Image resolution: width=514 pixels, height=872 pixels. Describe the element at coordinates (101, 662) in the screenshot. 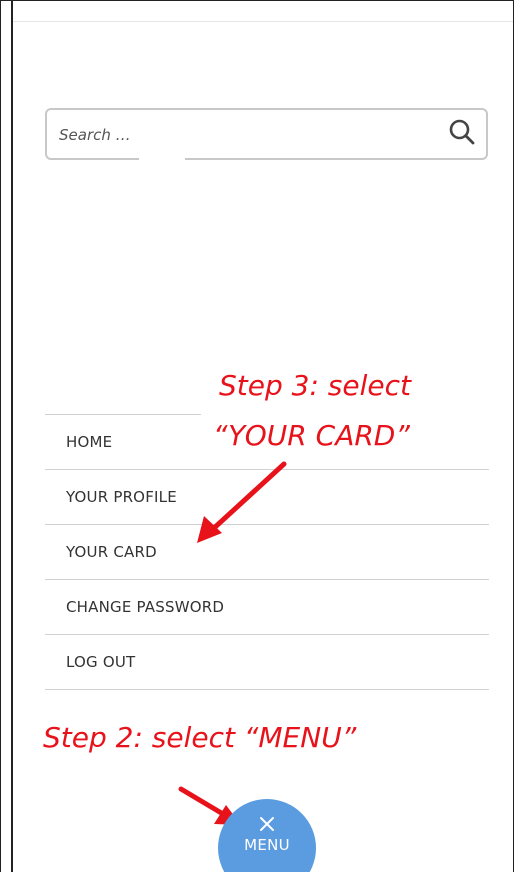

I see `menu-item-label: LOG OUT` at that location.